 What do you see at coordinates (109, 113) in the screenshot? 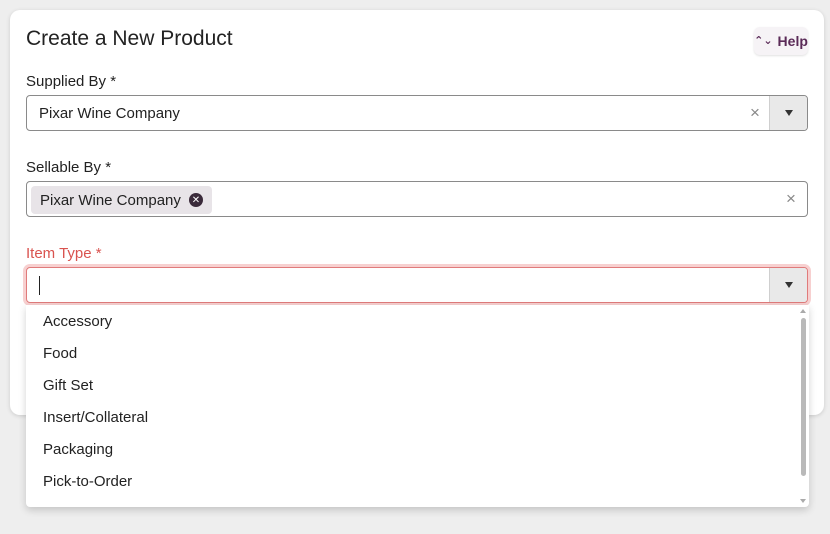
I see `supplied-by-value: Pixar Wine Company` at bounding box center [109, 113].